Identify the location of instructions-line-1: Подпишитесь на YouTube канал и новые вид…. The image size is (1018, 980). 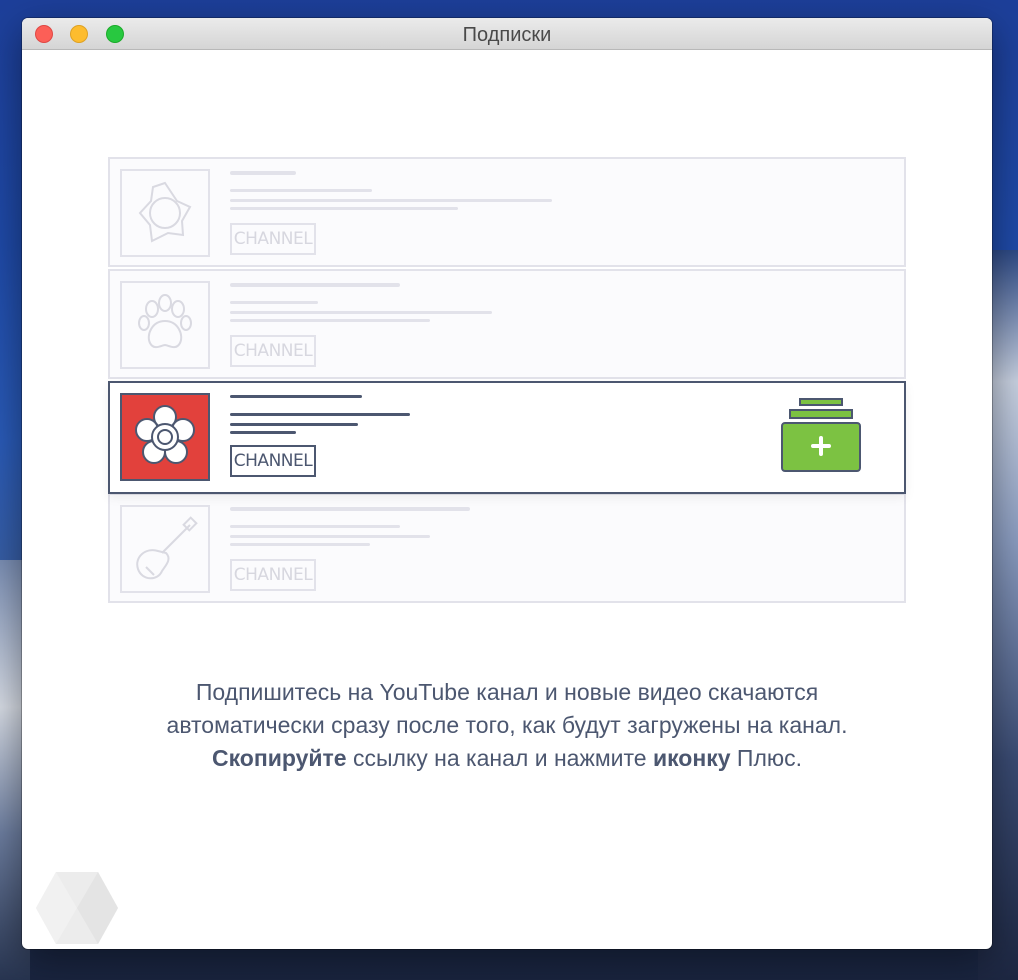
(507, 692).